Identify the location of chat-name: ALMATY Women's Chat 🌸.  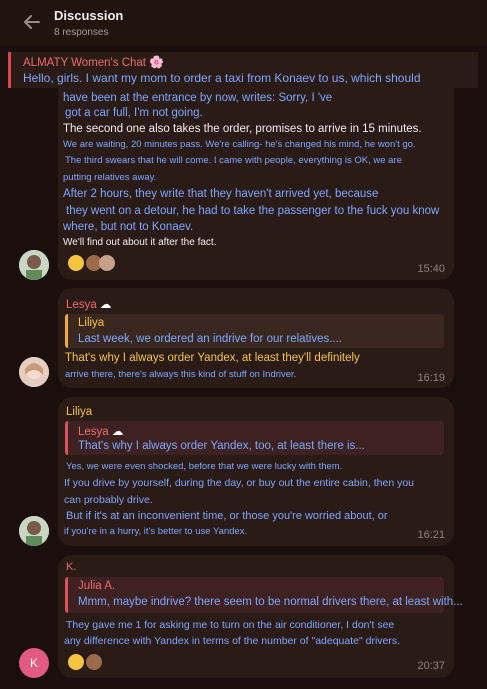
(94, 62).